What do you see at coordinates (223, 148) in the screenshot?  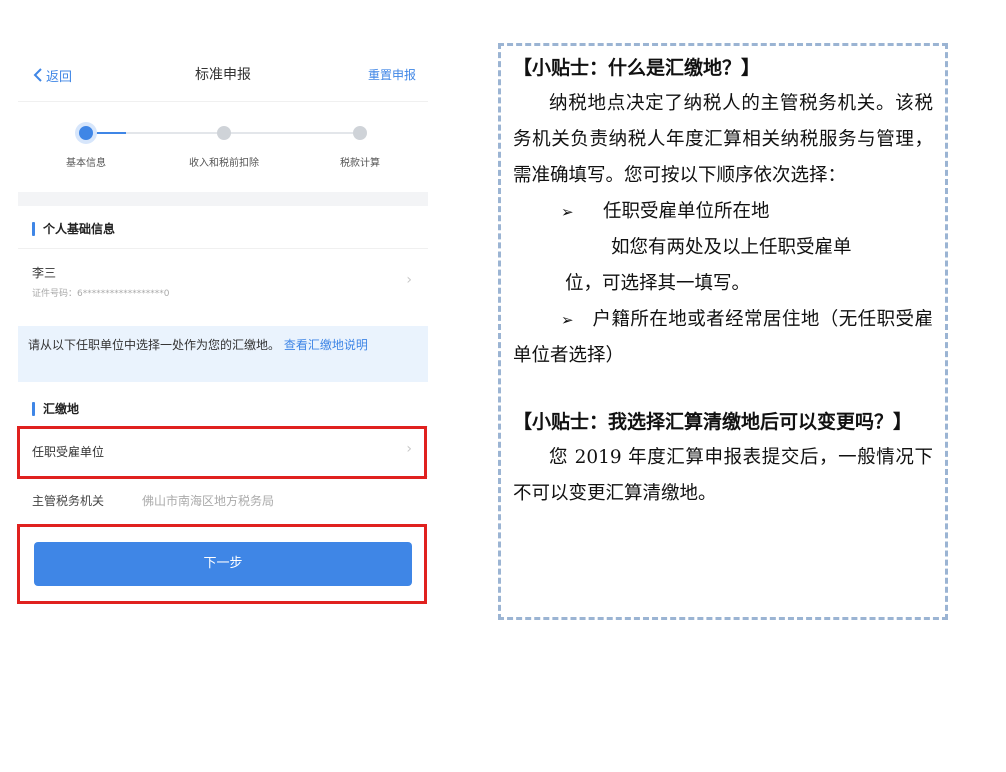 I see `progress-stepper: 基本信息 收入和税前扣除 税款计算` at bounding box center [223, 148].